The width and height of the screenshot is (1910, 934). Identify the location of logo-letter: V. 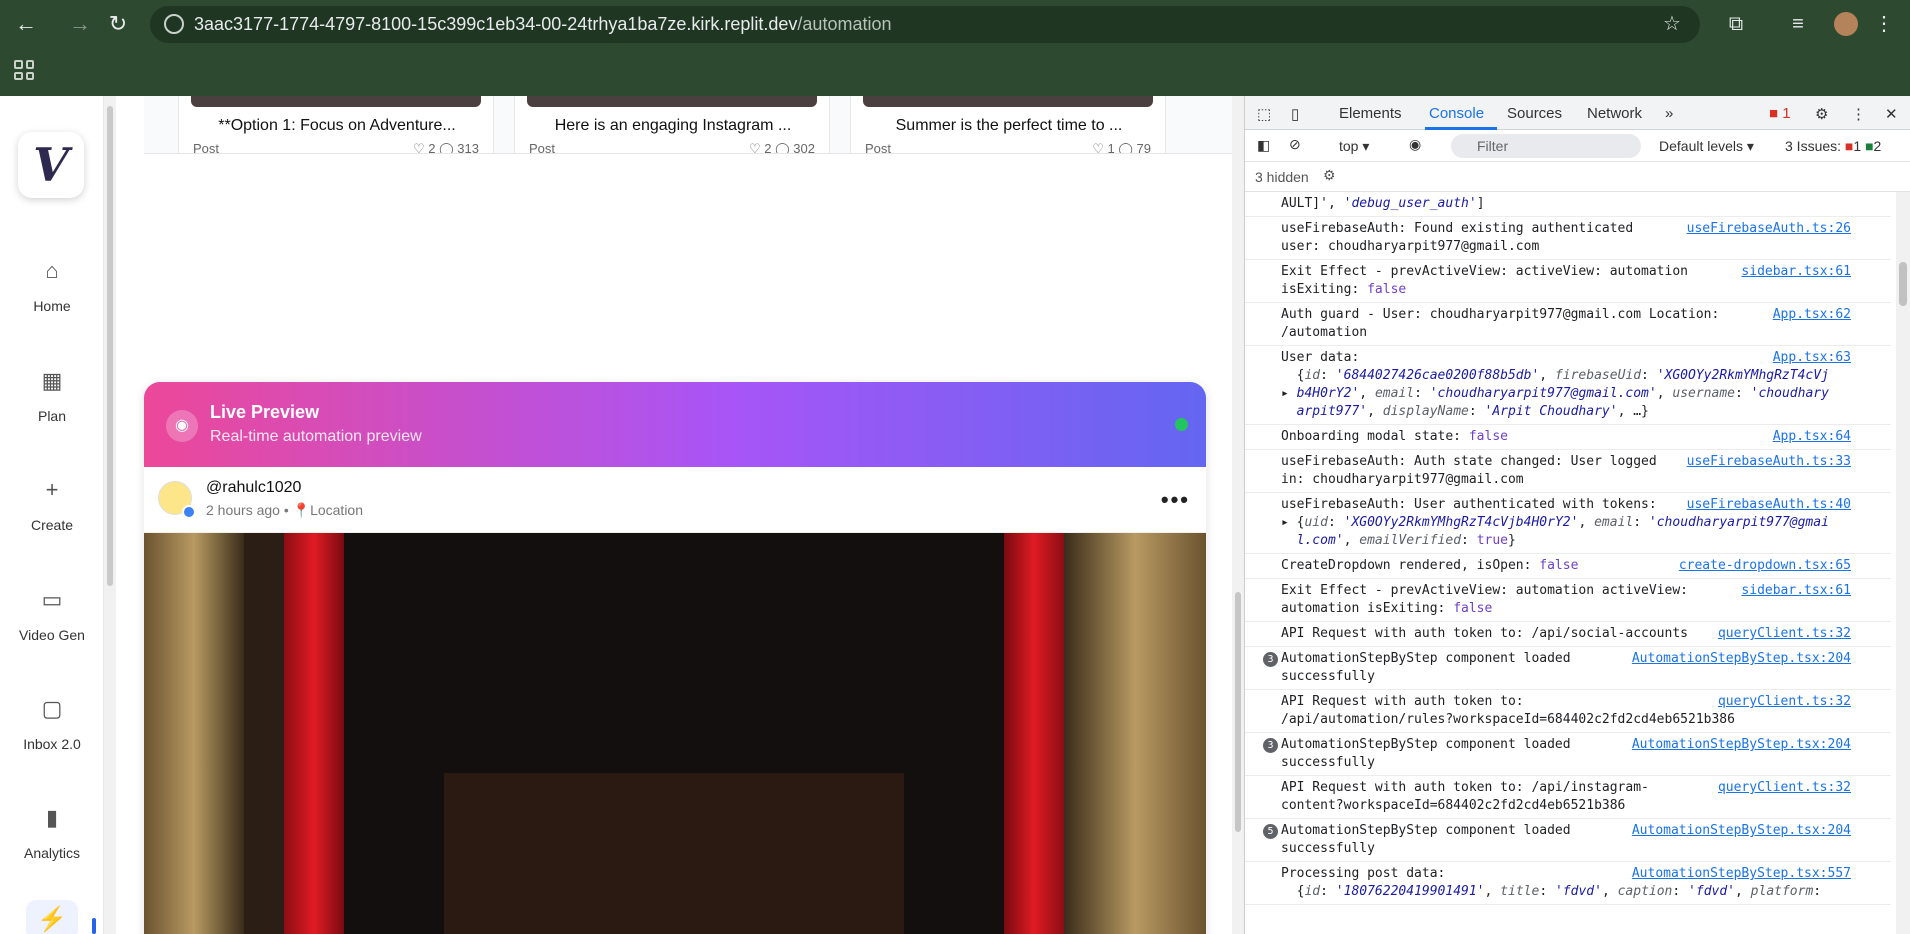
(51, 165).